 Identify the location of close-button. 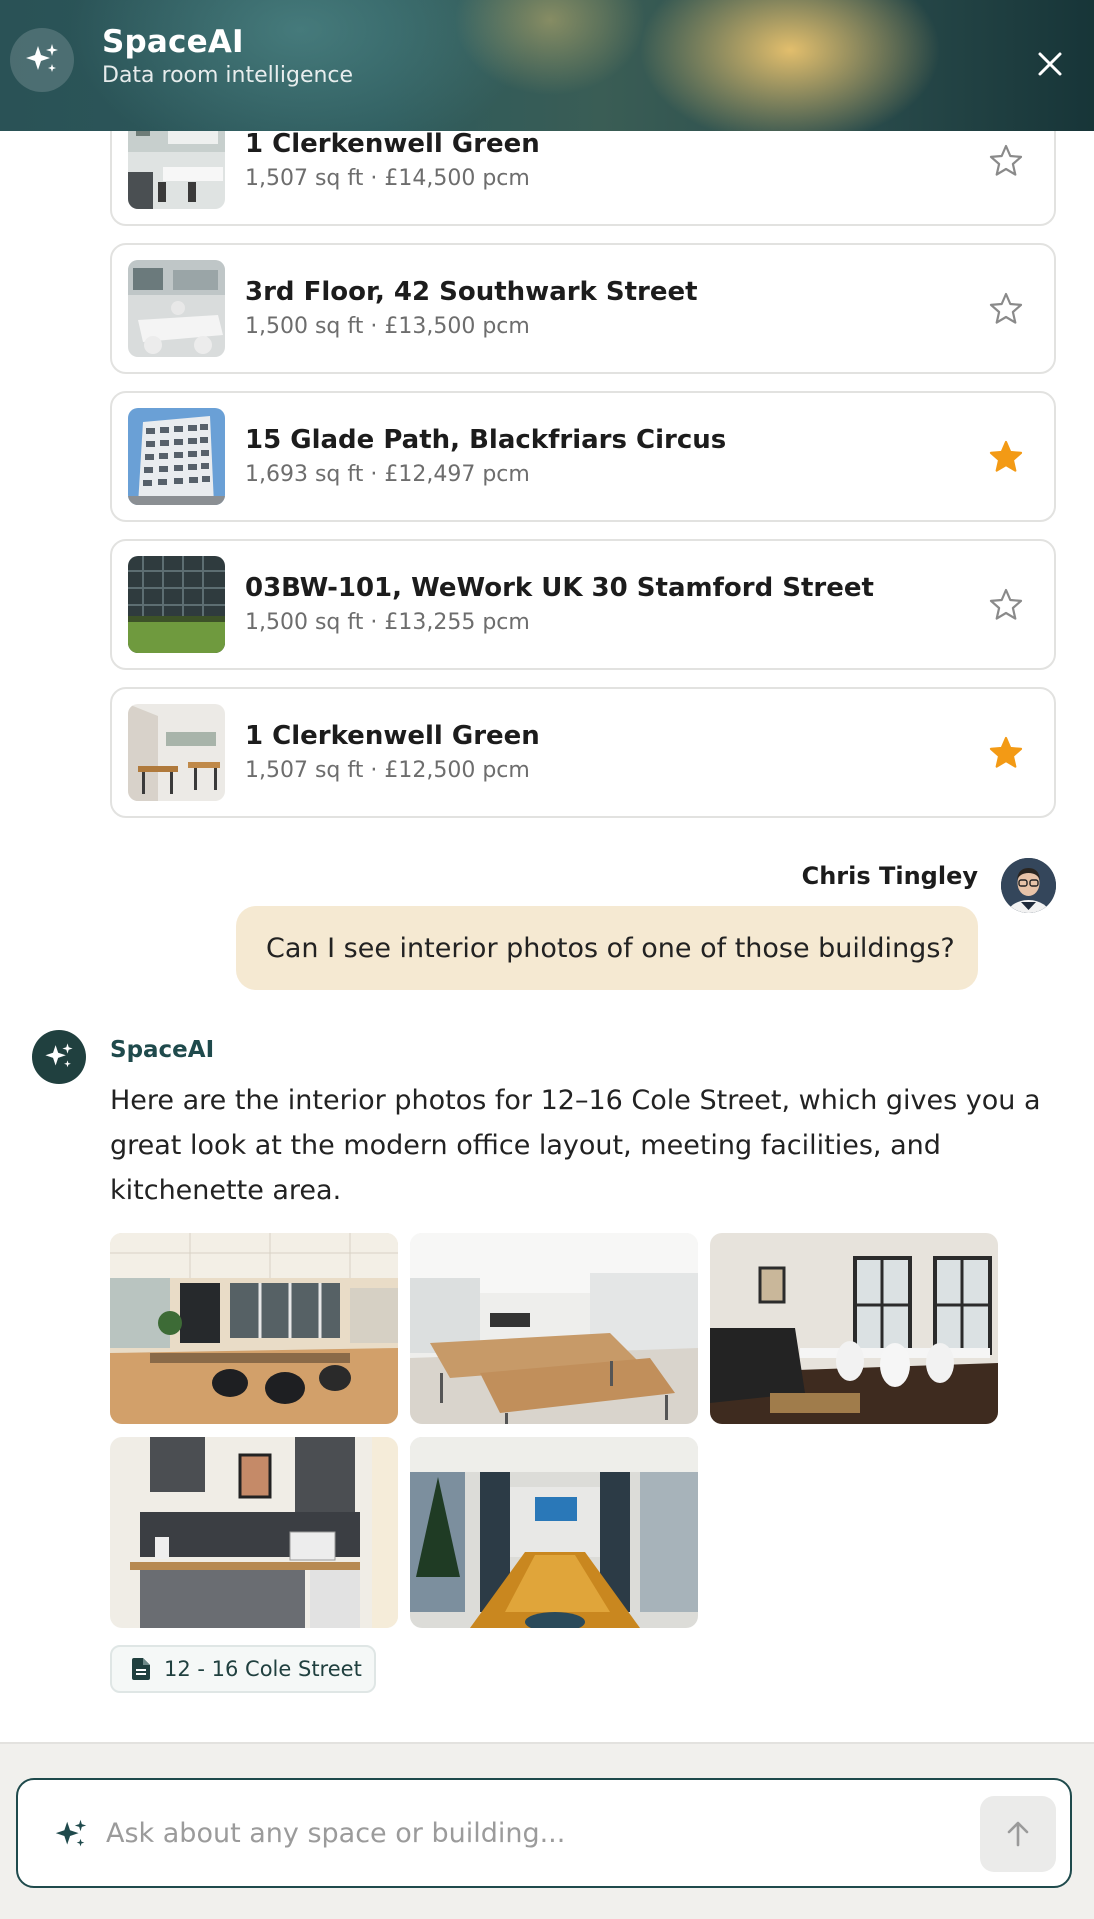
(1050, 64).